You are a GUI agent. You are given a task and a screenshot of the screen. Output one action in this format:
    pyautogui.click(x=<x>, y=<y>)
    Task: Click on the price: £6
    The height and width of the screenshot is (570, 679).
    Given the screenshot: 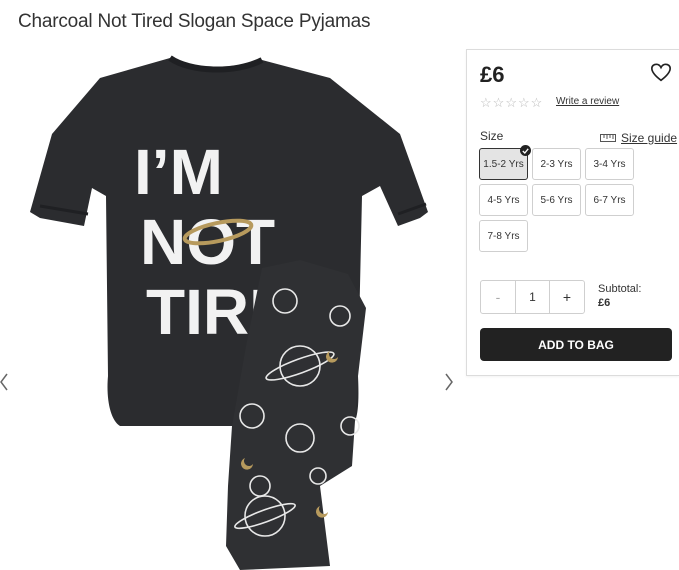 What is the action you would take?
    pyautogui.click(x=492, y=74)
    